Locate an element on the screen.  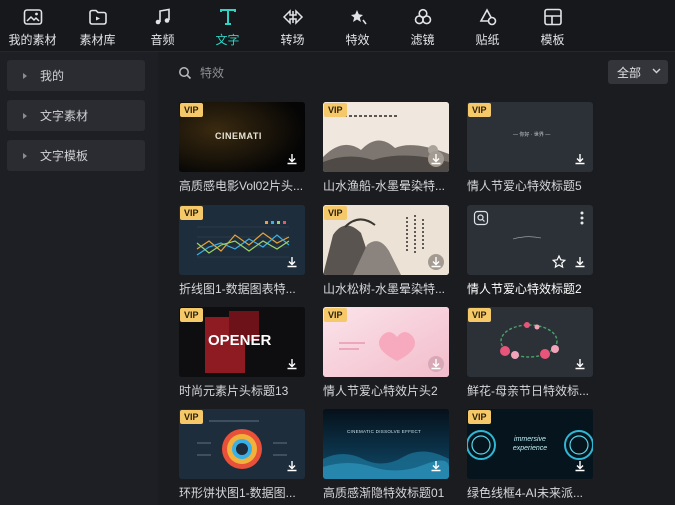
preview-zoom-icon is located at coordinates (481, 218).